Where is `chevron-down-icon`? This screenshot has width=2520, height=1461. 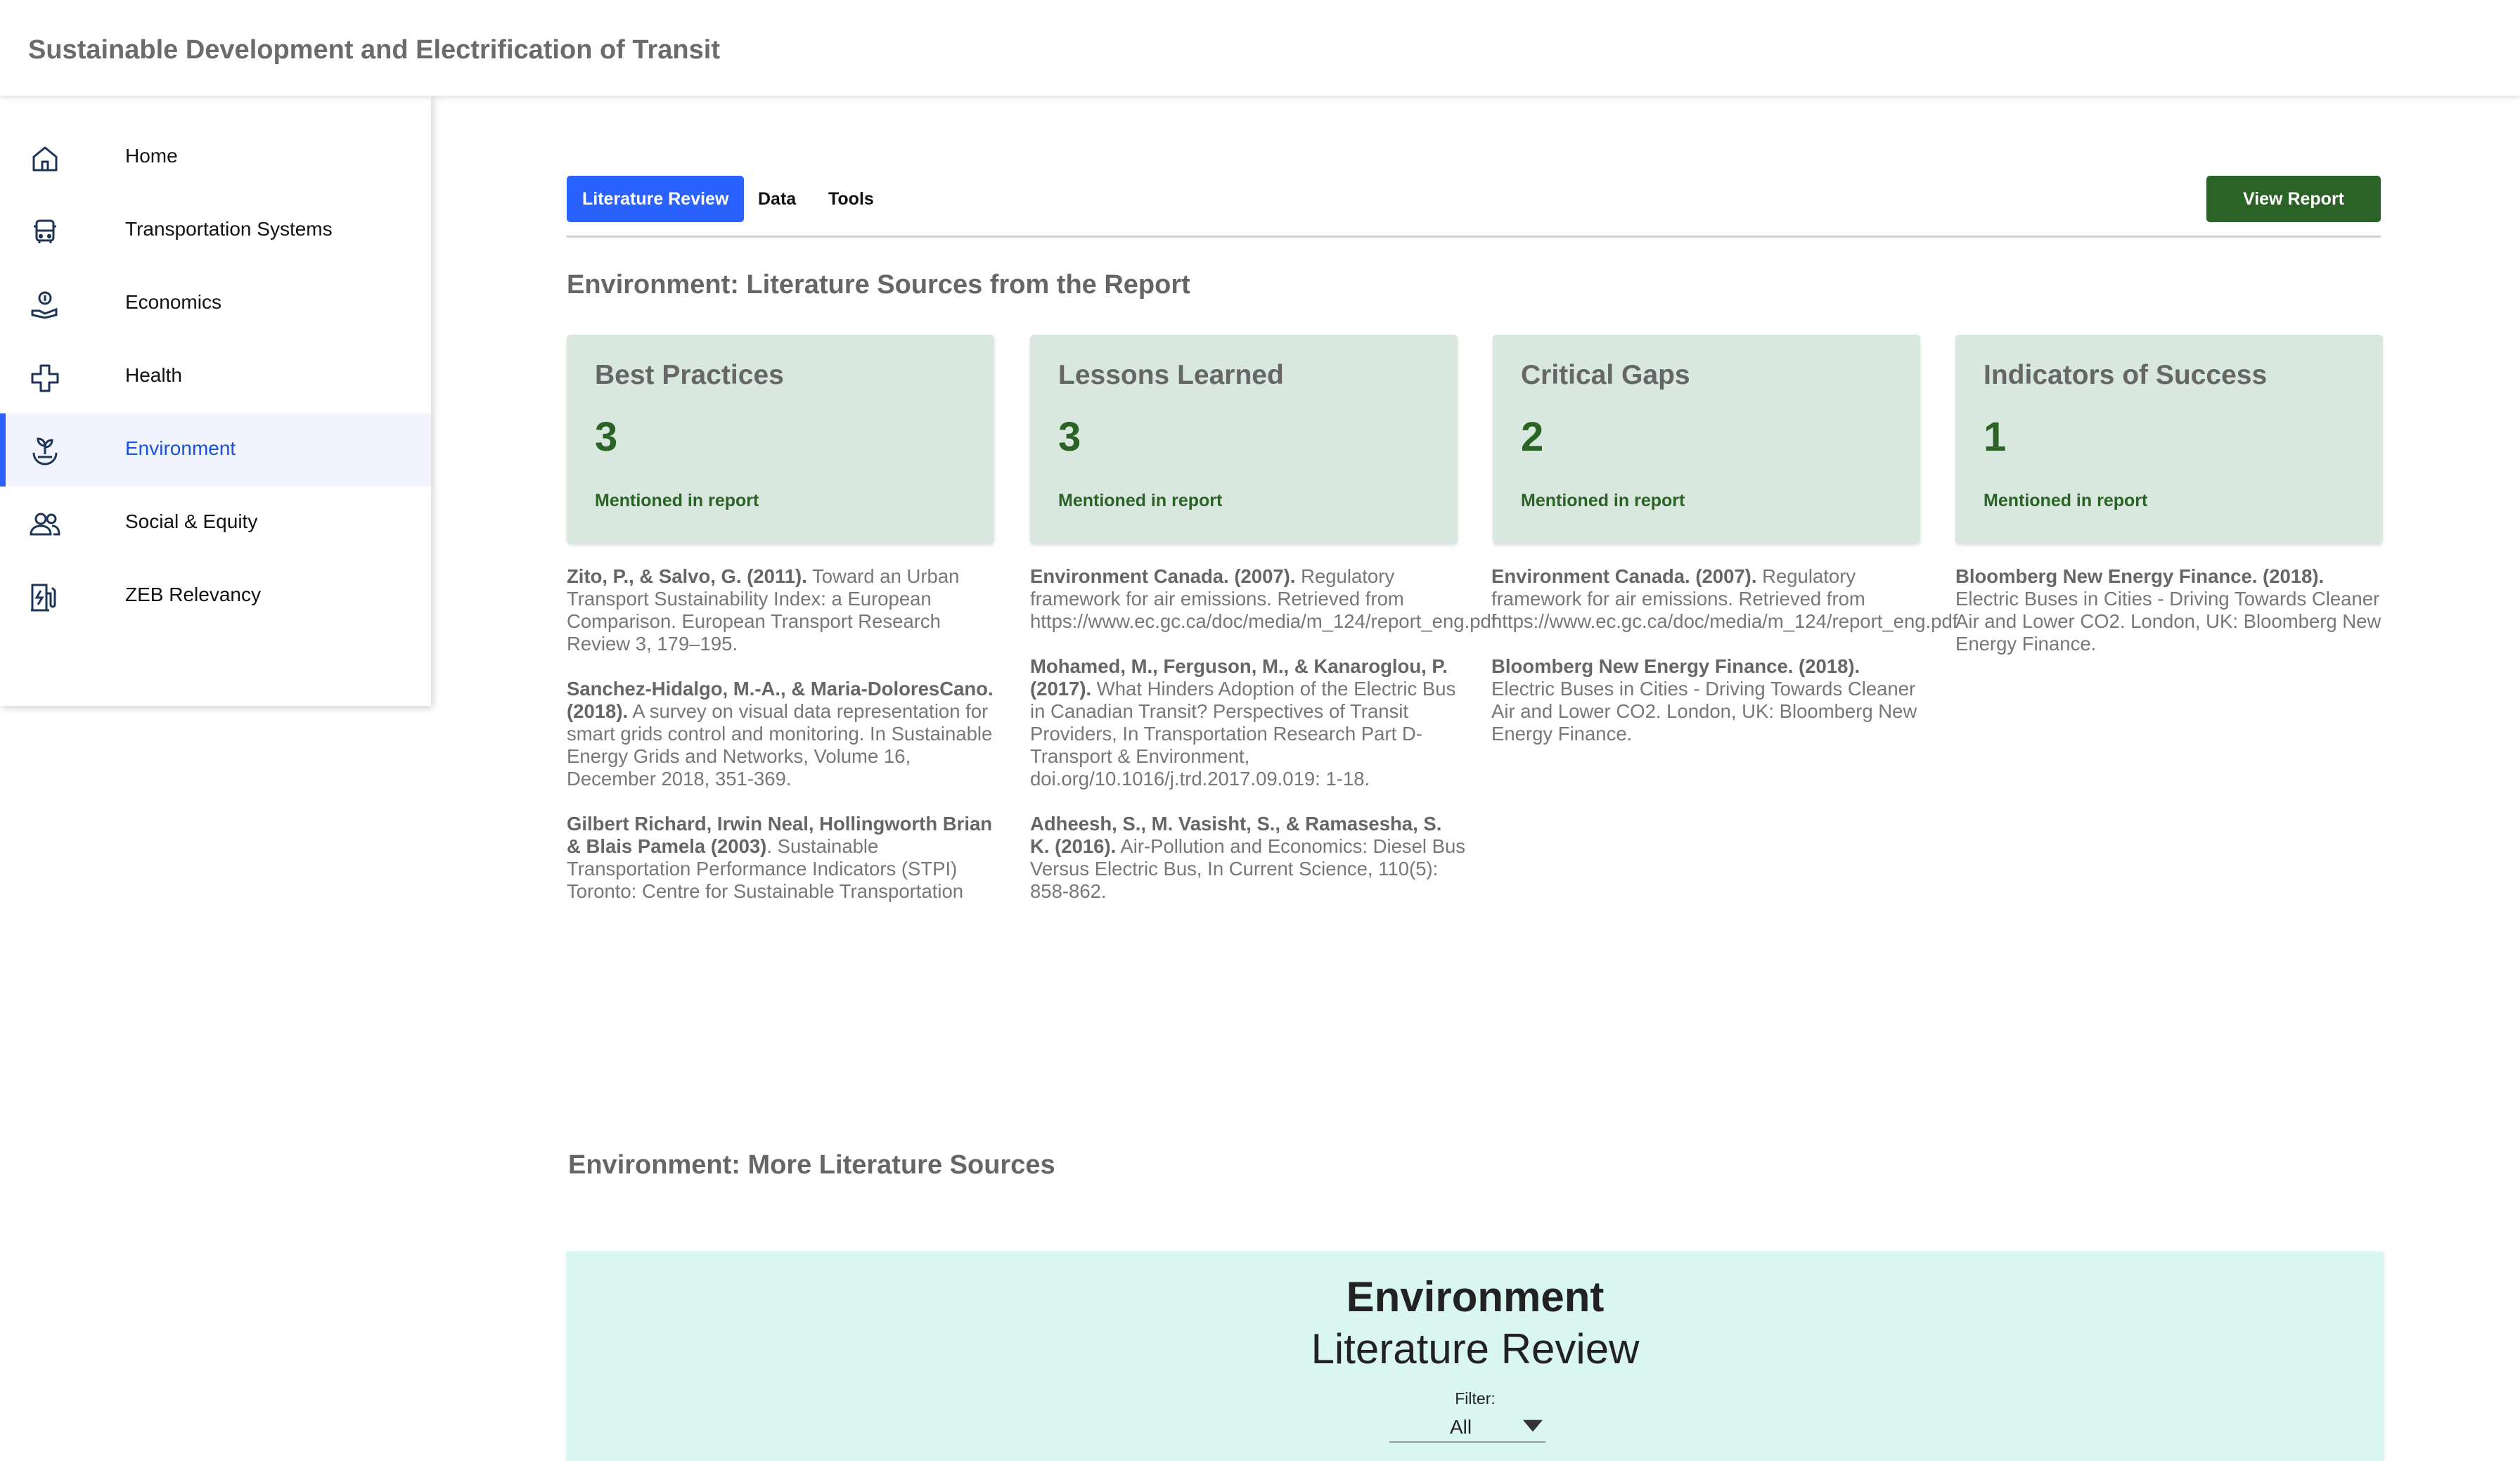
chevron-down-icon is located at coordinates (1533, 1426).